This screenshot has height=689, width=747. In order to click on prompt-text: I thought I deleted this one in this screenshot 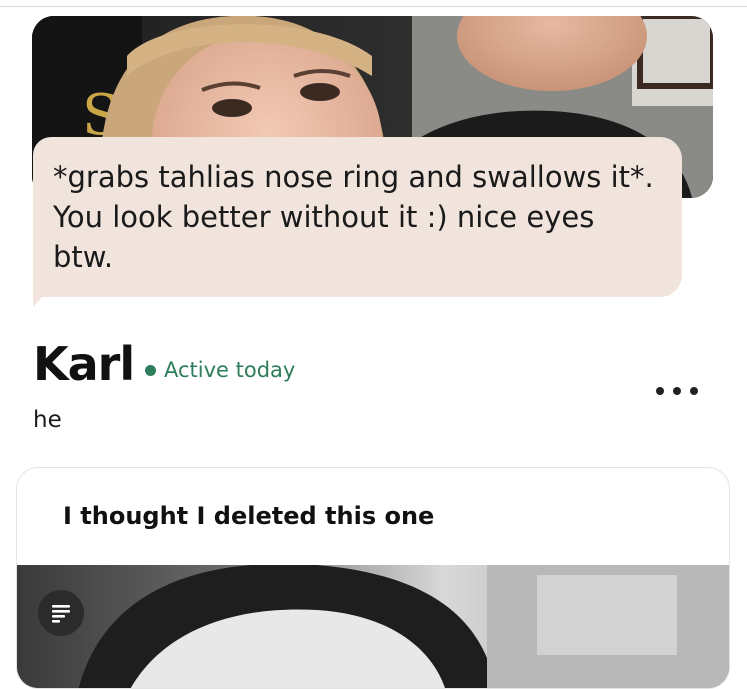, I will do `click(249, 516)`.